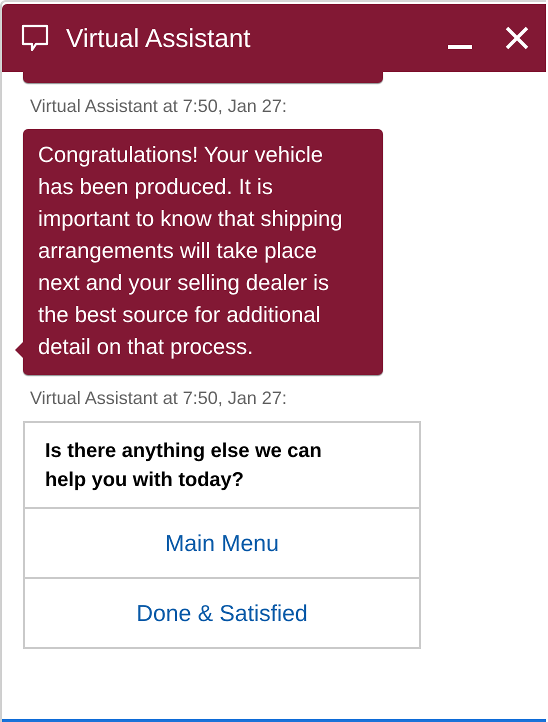  Describe the element at coordinates (159, 38) in the screenshot. I see `window-title: Virtual Assistant` at that location.